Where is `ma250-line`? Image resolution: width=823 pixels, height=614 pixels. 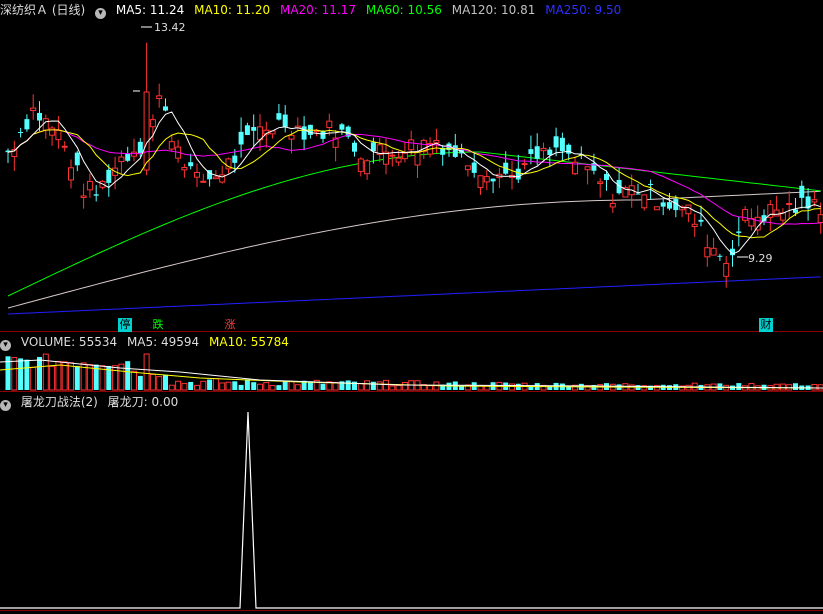 ma250-line is located at coordinates (414, 295).